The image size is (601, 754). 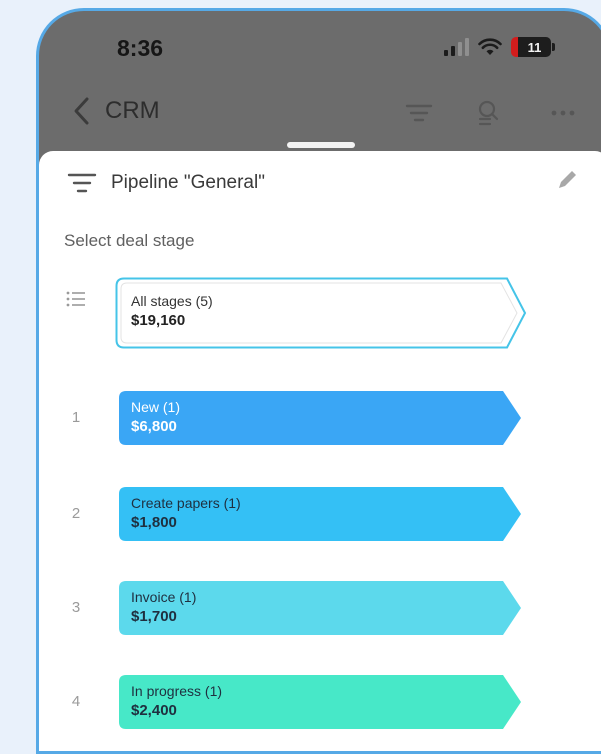 What do you see at coordinates (186, 503) in the screenshot?
I see `stage-name: Create papers (1)` at bounding box center [186, 503].